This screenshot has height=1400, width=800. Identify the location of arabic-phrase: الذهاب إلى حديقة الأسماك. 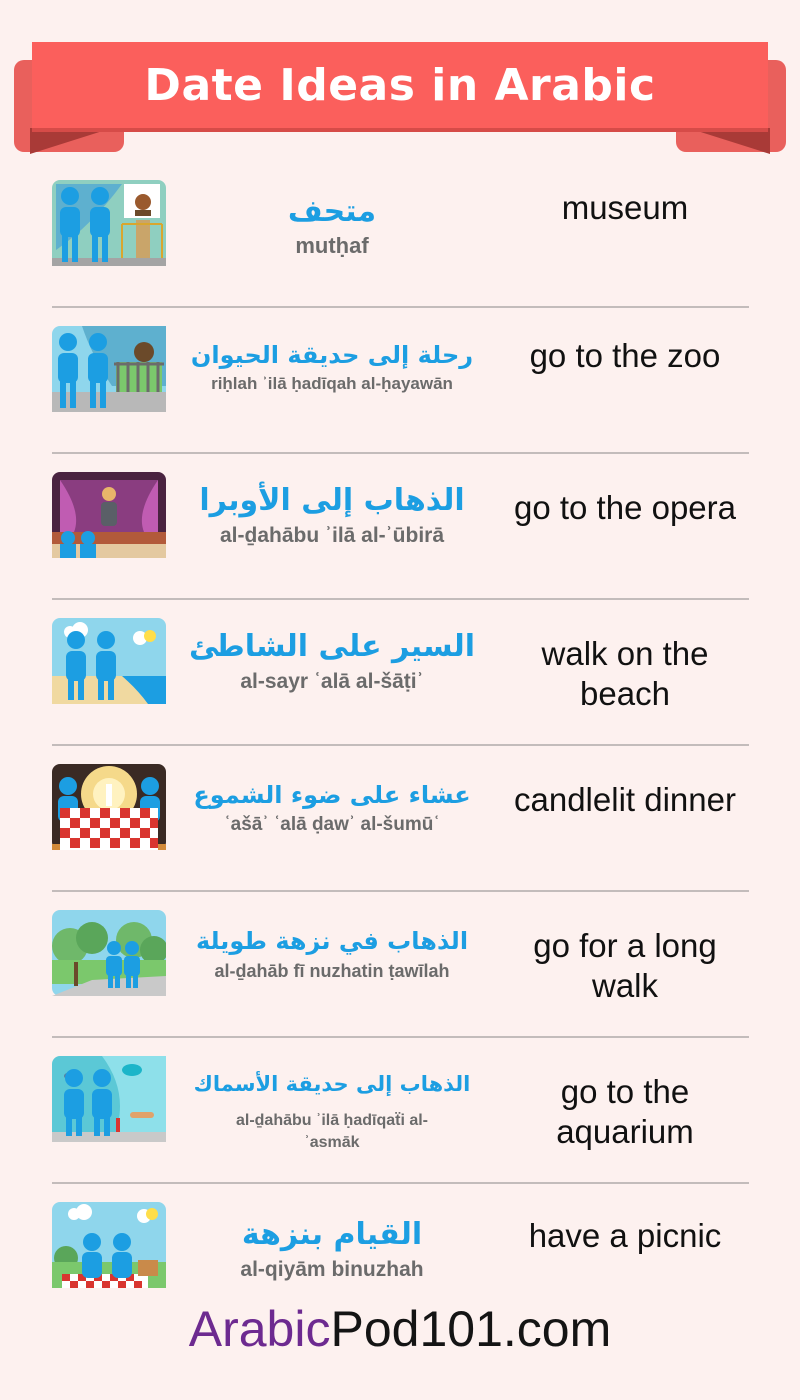
(332, 1084).